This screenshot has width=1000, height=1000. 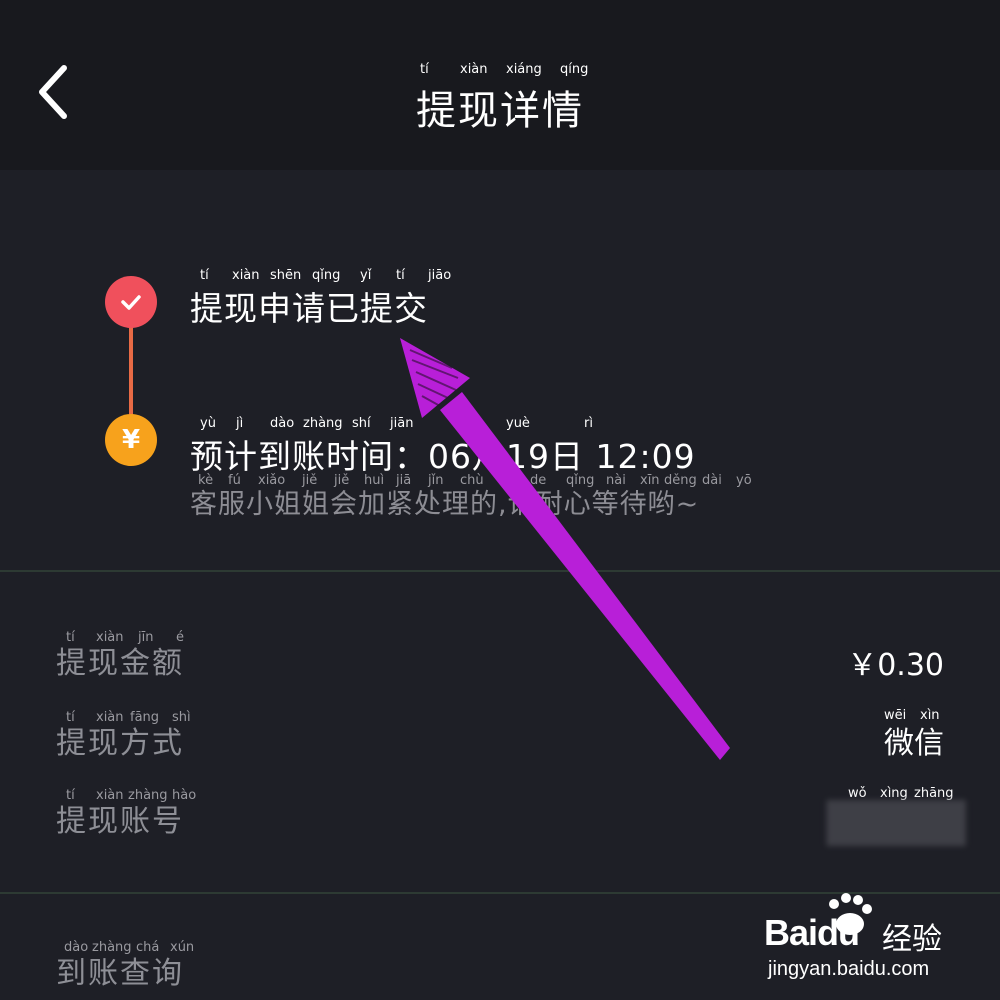 What do you see at coordinates (574, 69) in the screenshot?
I see `title-pinyin-4: qíng` at bounding box center [574, 69].